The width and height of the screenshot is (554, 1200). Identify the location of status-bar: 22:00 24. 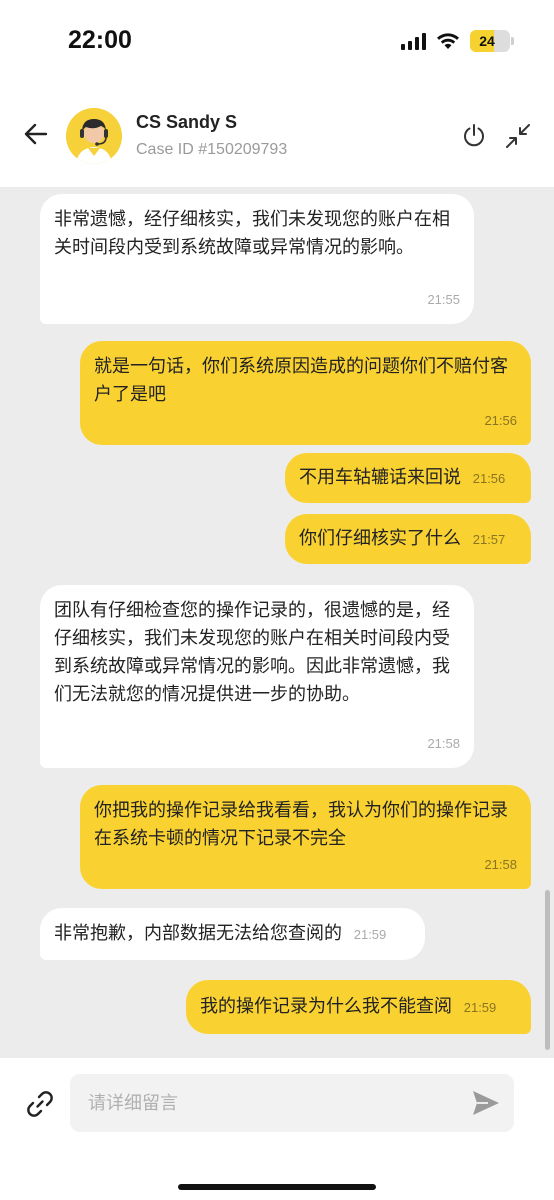
(277, 41).